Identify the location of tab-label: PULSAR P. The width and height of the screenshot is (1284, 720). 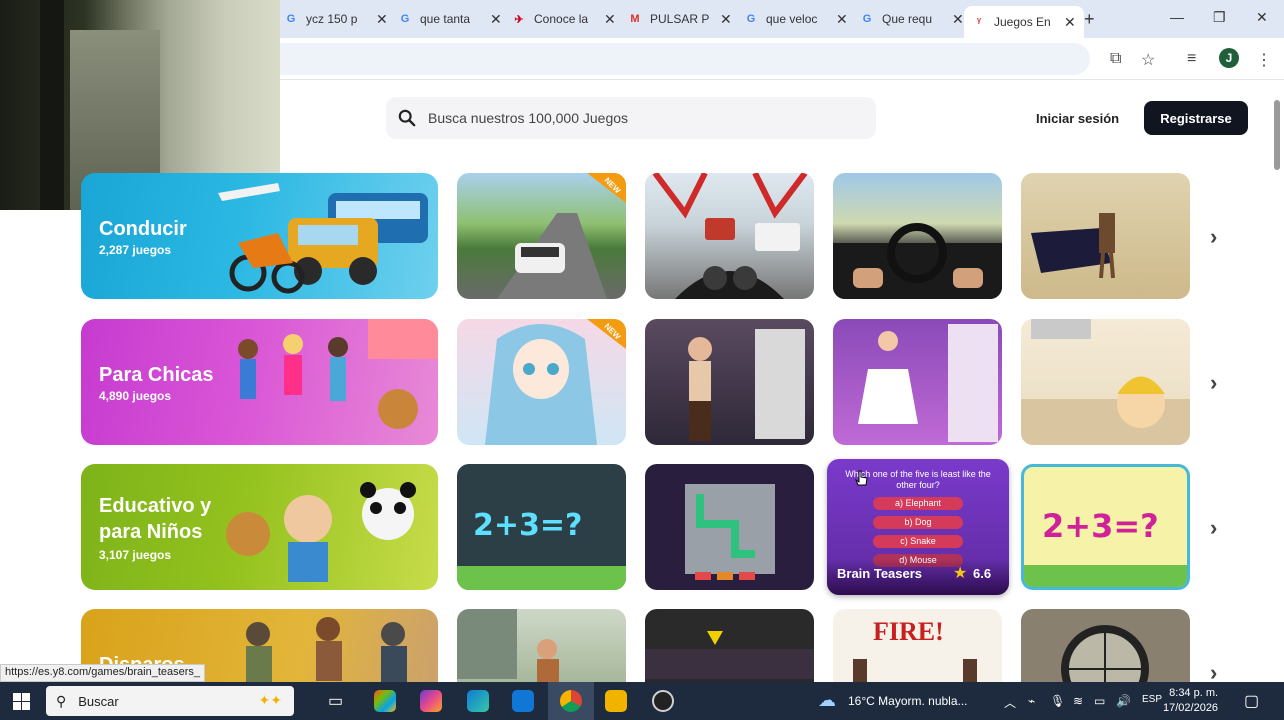
(680, 19).